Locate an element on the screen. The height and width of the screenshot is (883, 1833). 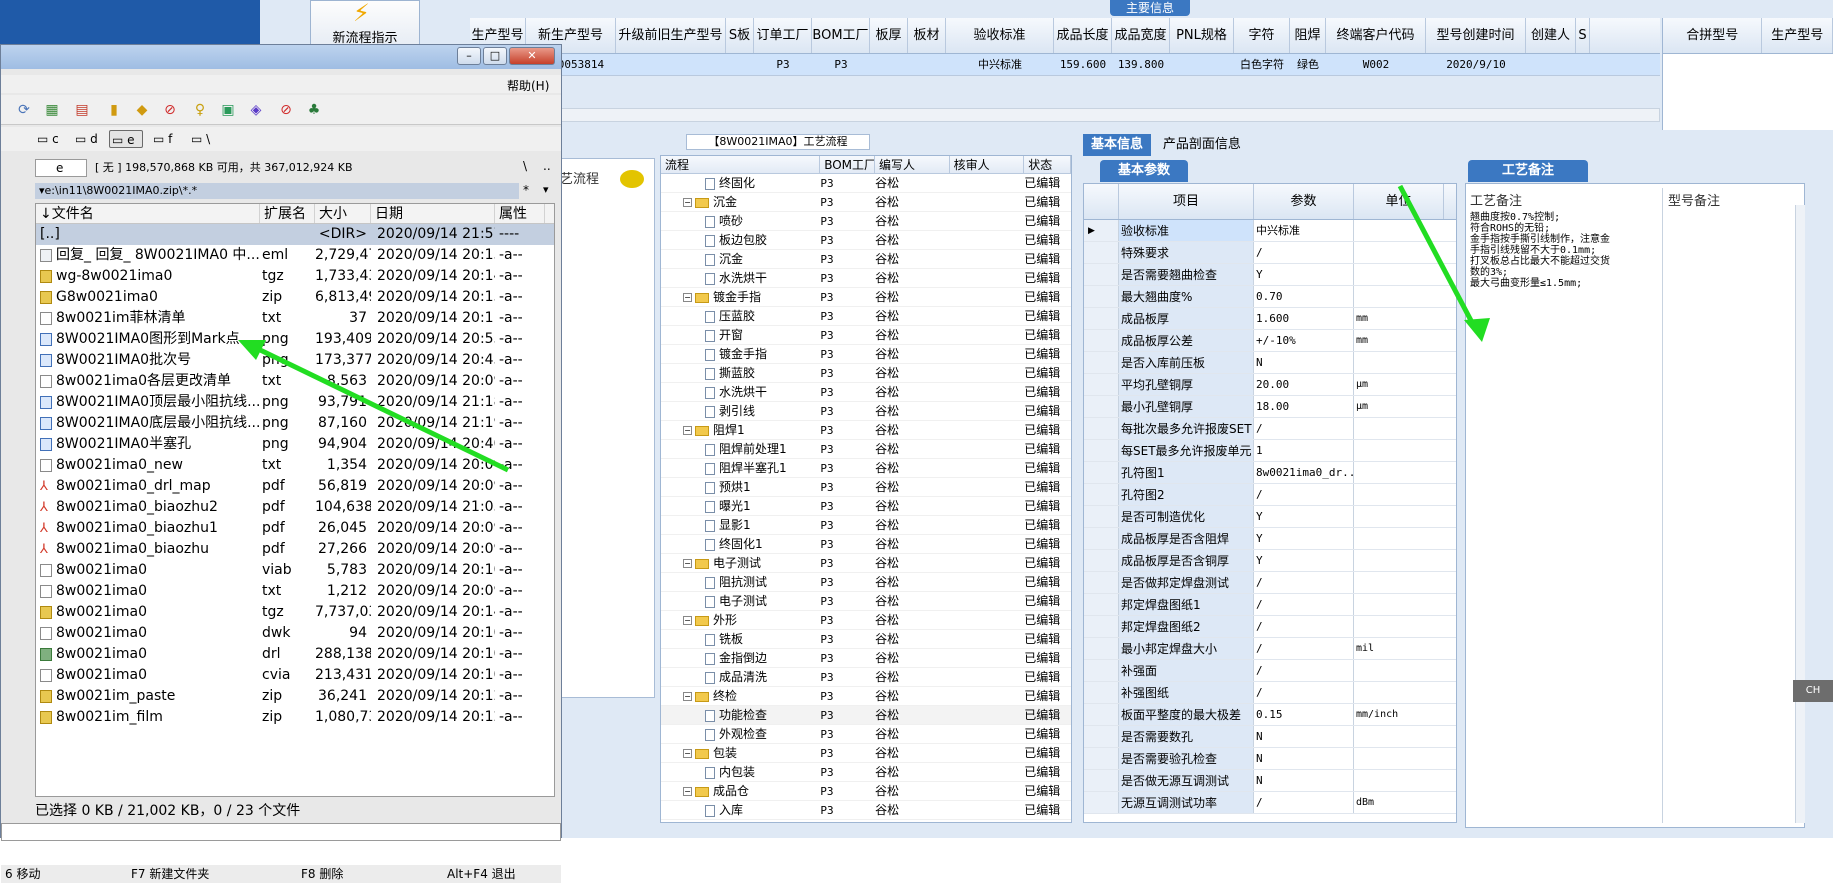
params-cell-value: 20.00 is located at coordinates (1304, 384).